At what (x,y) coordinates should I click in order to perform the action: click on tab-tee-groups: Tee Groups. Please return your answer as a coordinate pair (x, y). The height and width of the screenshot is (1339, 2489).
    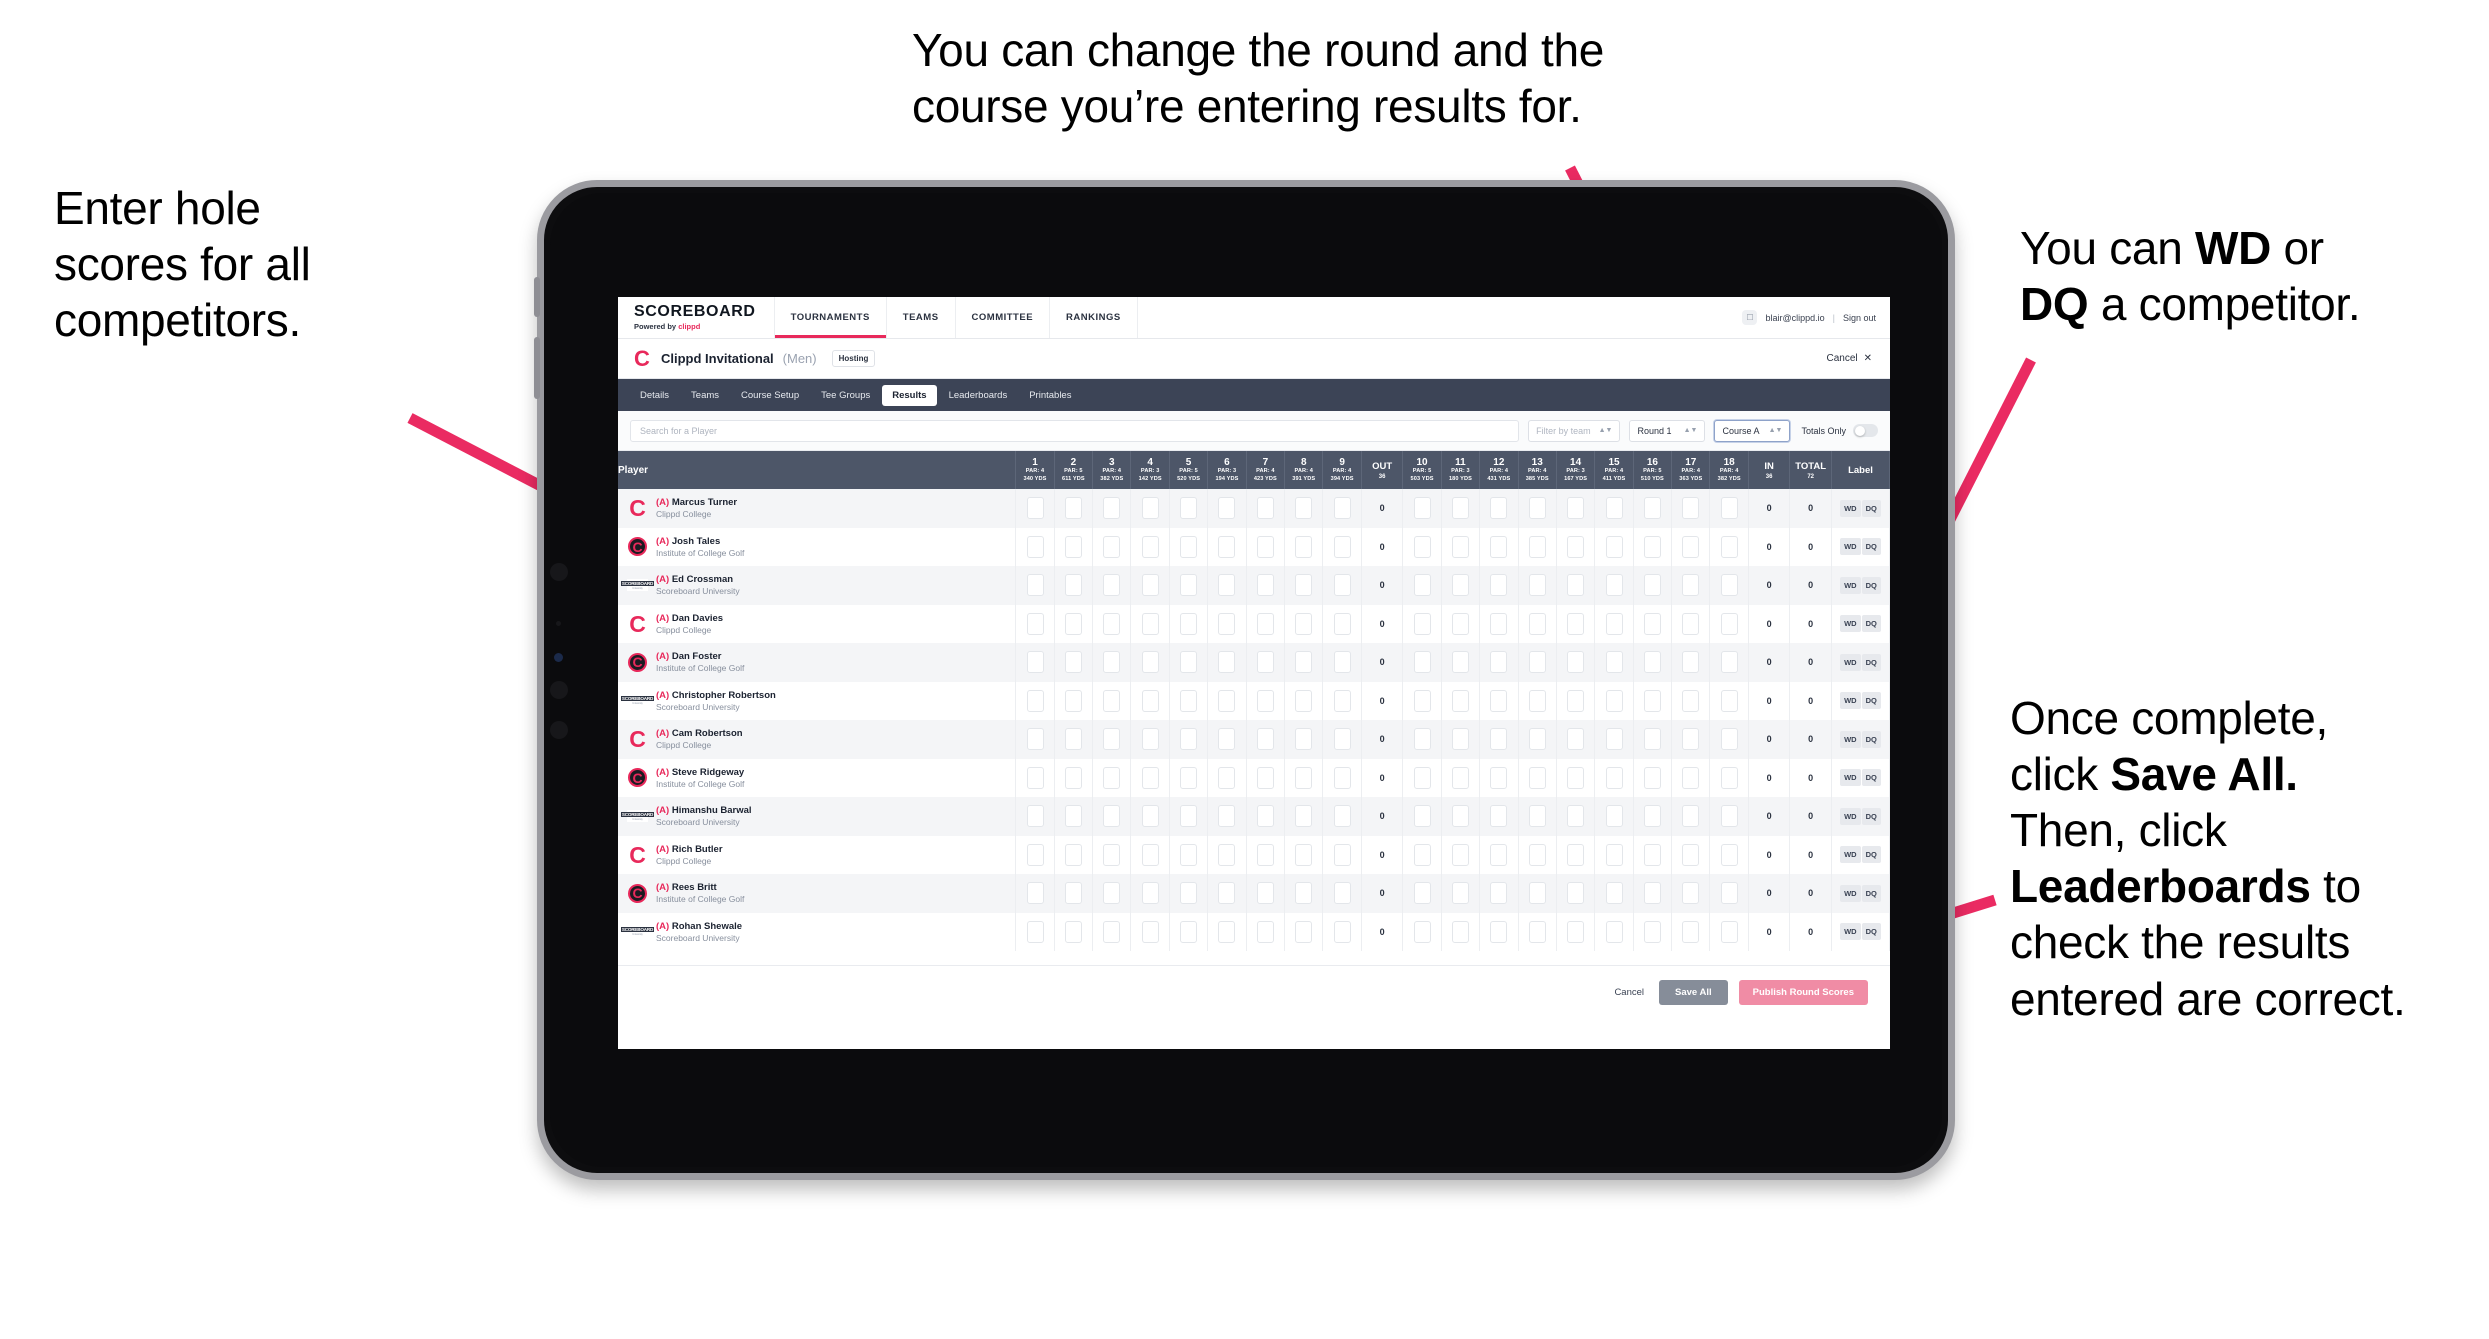
    Looking at the image, I should click on (845, 395).